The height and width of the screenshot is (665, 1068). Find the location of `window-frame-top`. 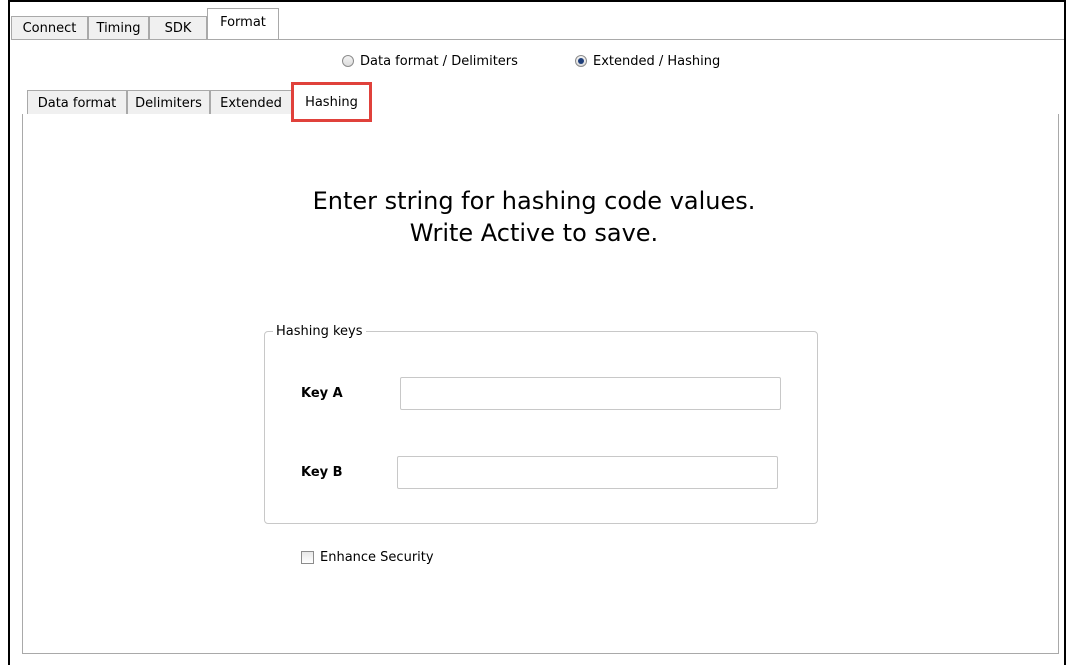

window-frame-top is located at coordinates (537, 1).